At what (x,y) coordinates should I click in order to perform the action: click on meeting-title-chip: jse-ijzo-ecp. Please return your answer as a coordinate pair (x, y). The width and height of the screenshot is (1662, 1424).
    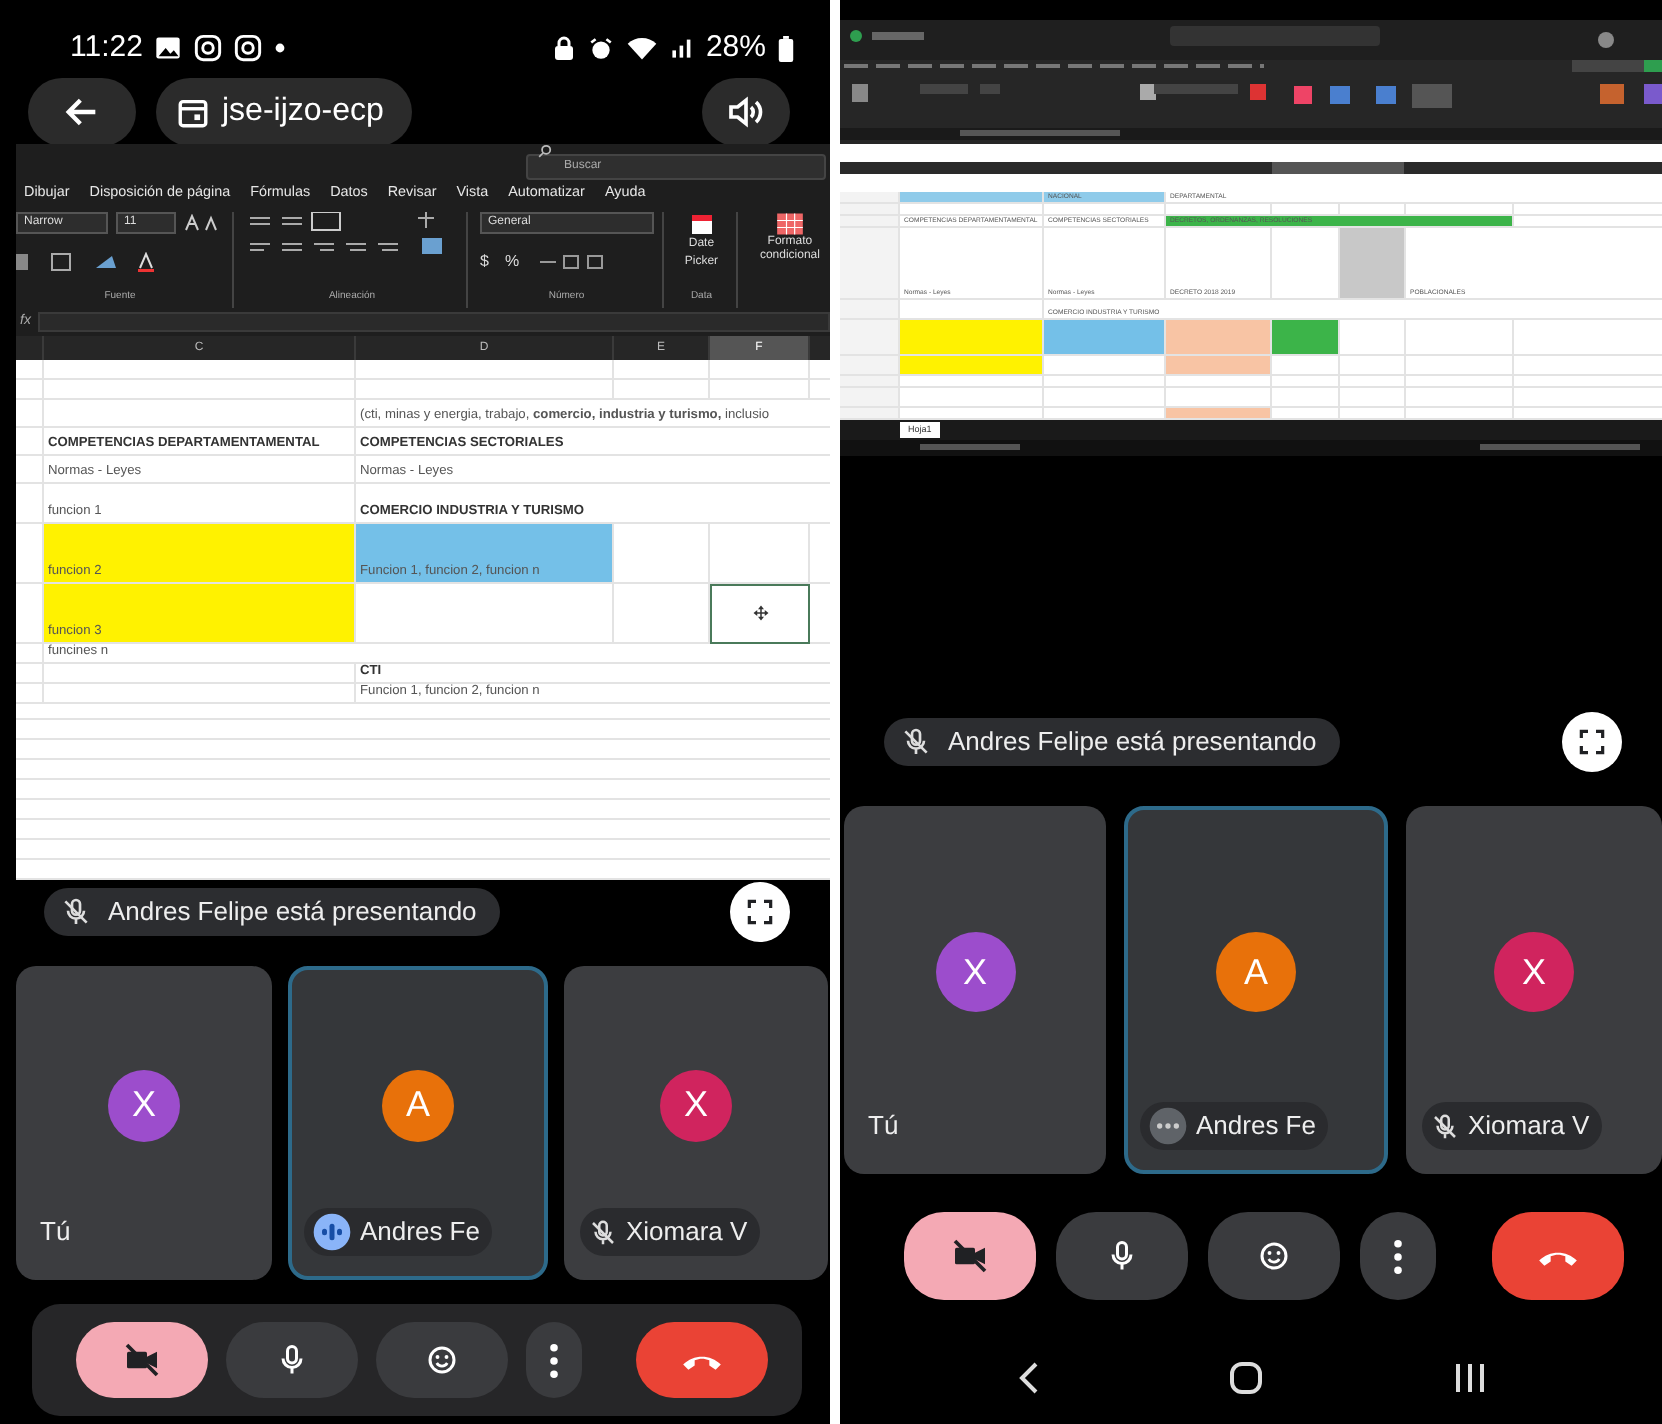
    Looking at the image, I should click on (284, 112).